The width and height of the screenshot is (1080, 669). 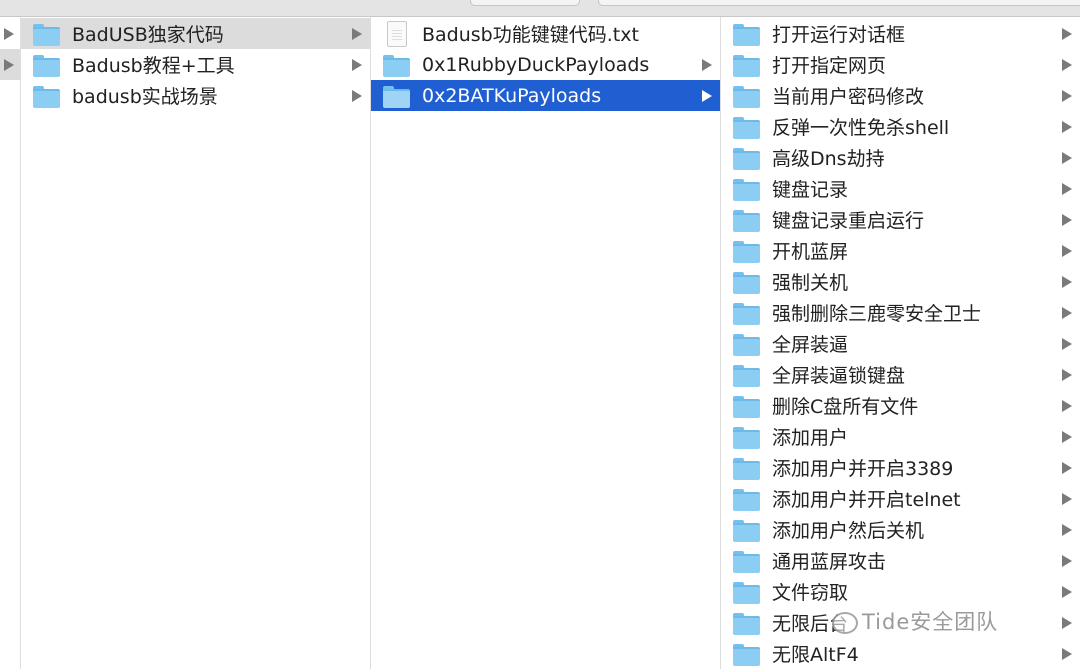 I want to click on list-item: 添加用户, so click(x=900, y=436).